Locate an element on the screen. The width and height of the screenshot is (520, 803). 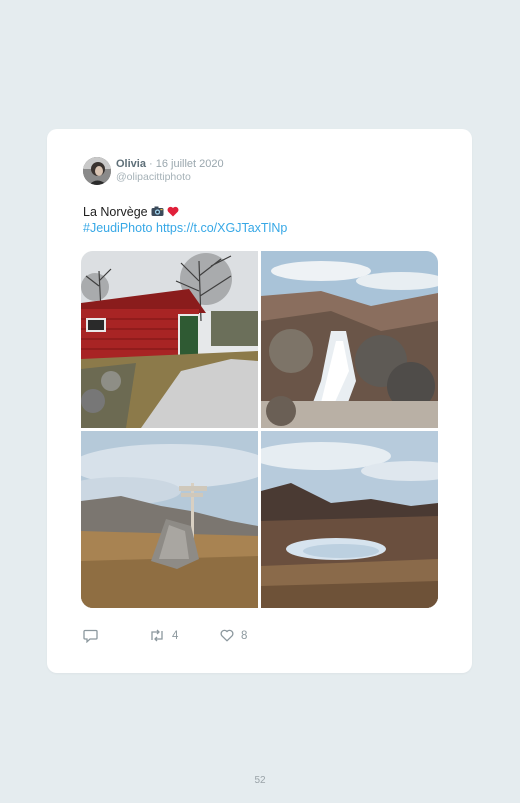
like-button: 8 is located at coordinates (233, 635).